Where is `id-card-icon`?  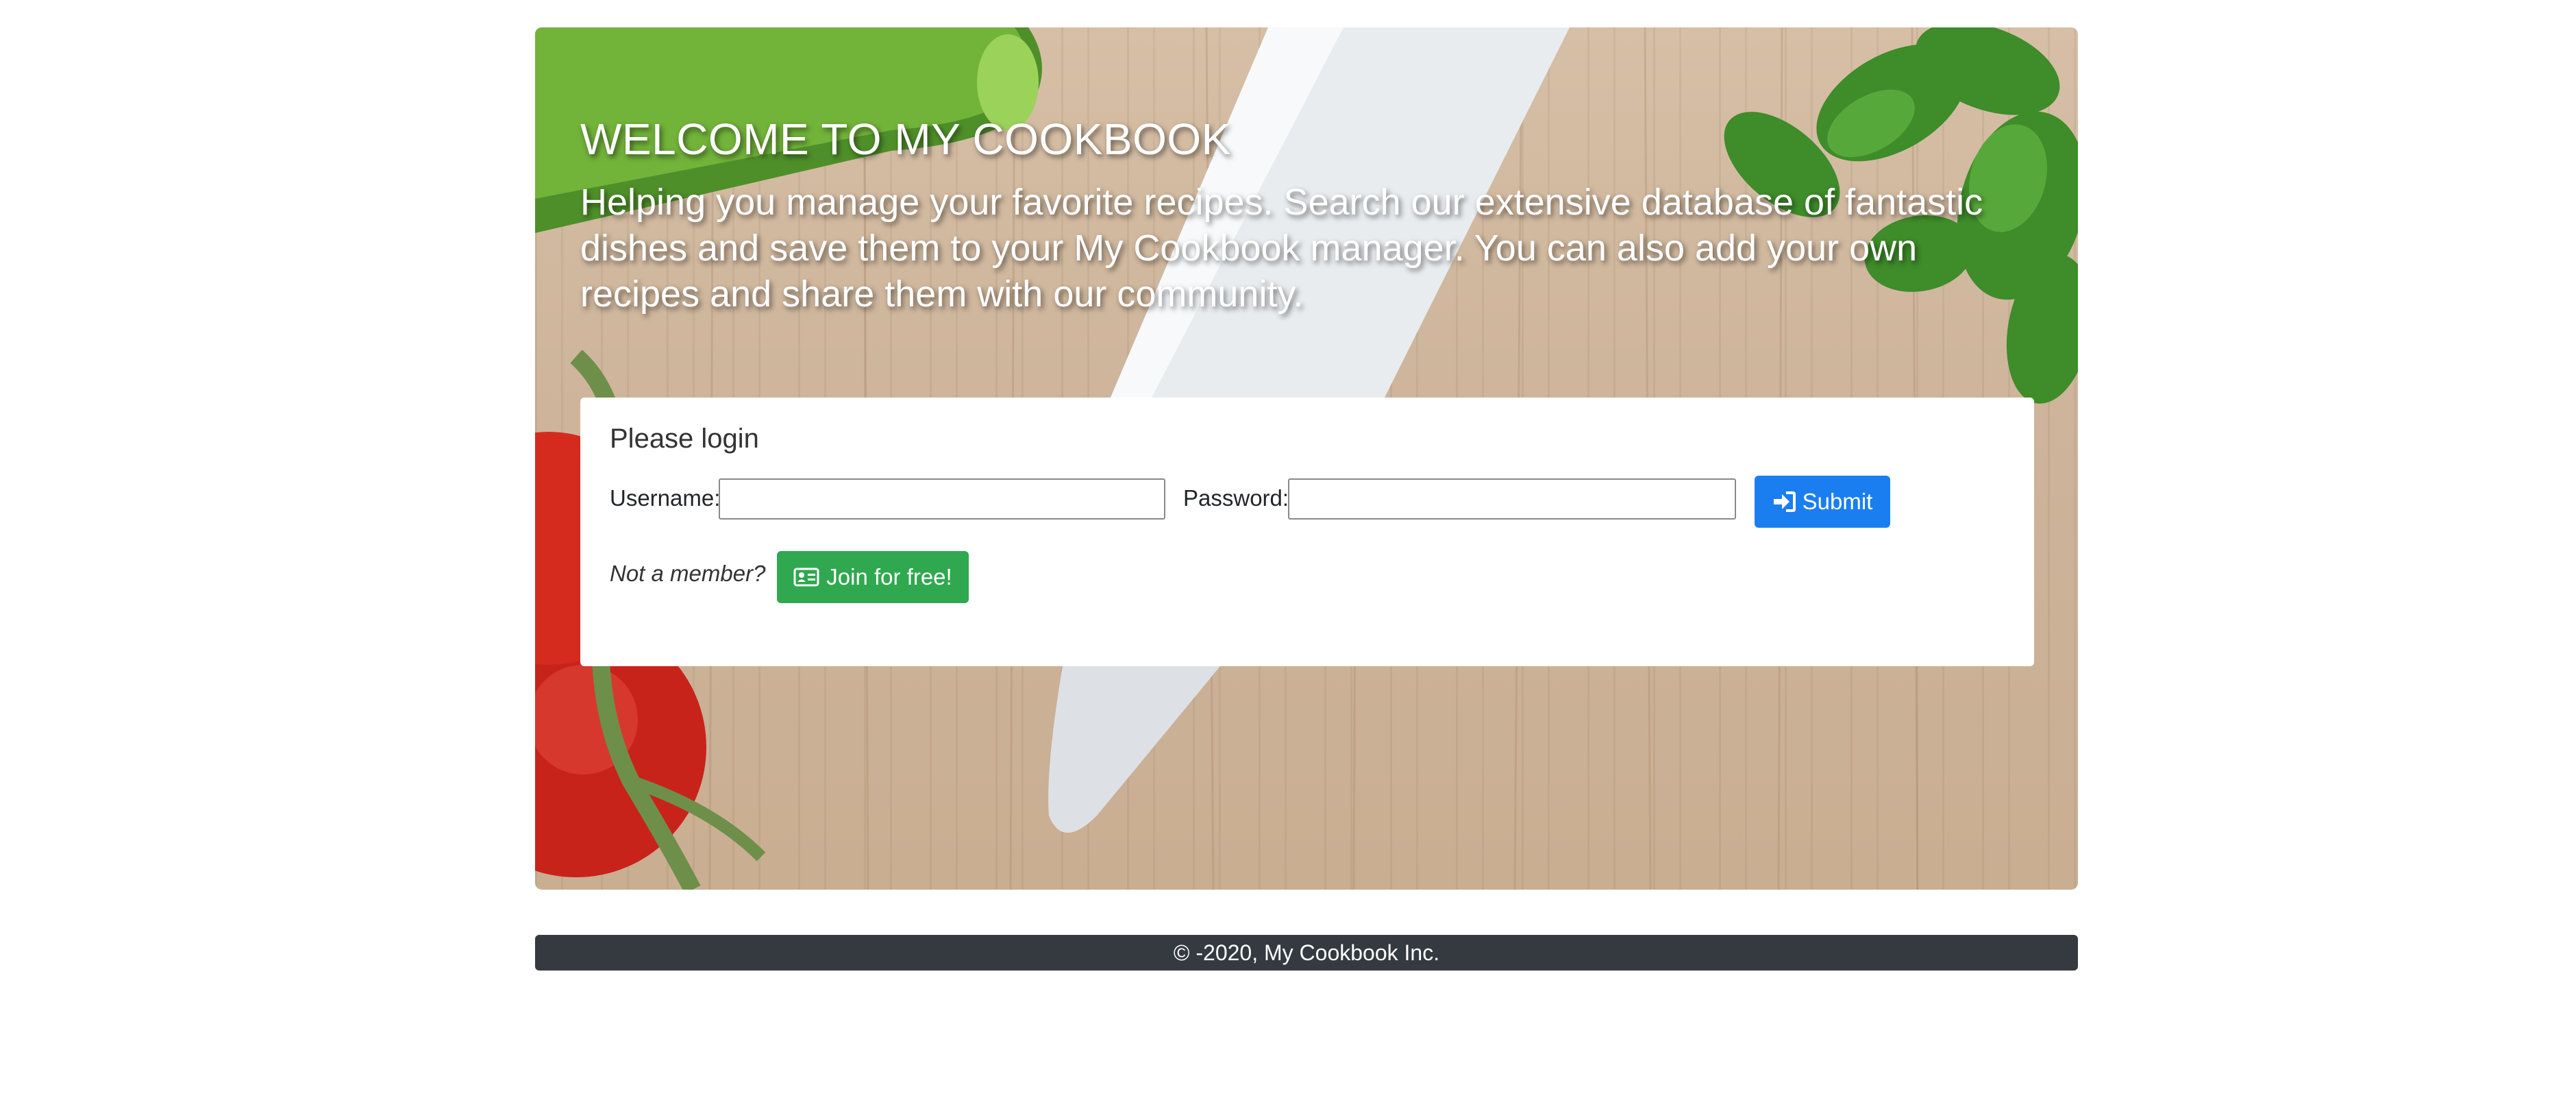
id-card-icon is located at coordinates (806, 577).